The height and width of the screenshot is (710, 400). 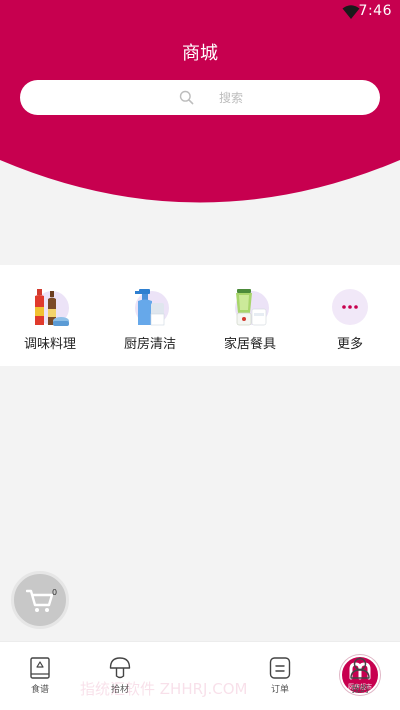 What do you see at coordinates (120, 668) in the screenshot?
I see `mushroom-icon` at bounding box center [120, 668].